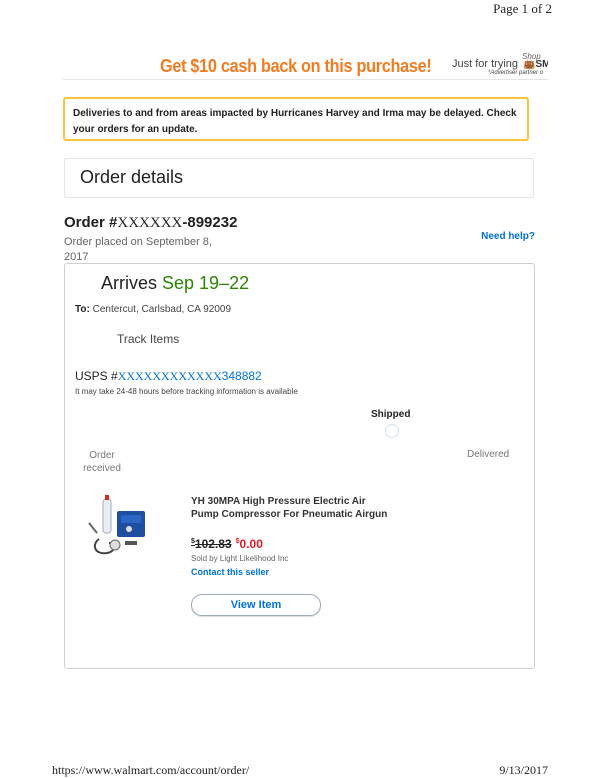 This screenshot has width=600, height=778. I want to click on arrives-label: Arrives, so click(132, 283).